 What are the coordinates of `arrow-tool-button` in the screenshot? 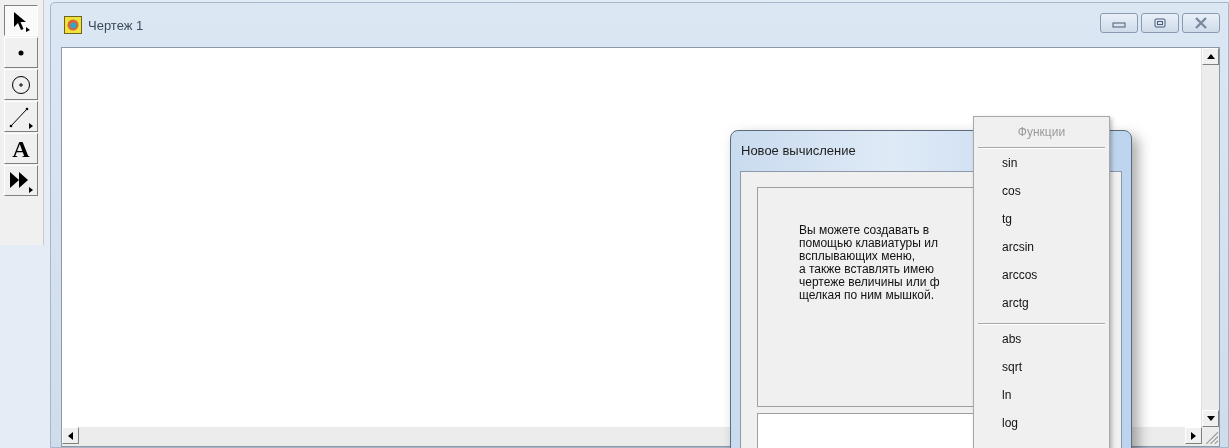 It's located at (21, 20).